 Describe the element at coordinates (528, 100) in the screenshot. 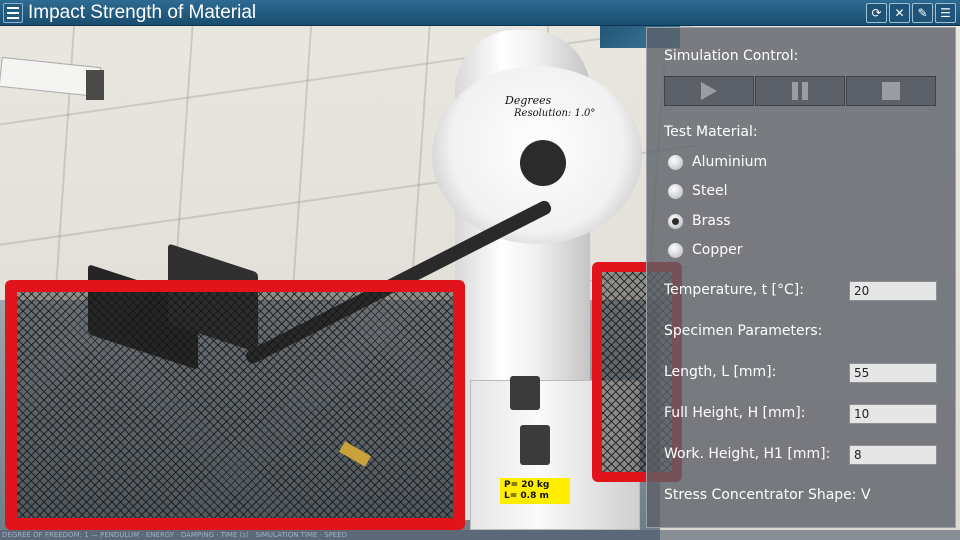

I see `dial-title: Degrees` at that location.